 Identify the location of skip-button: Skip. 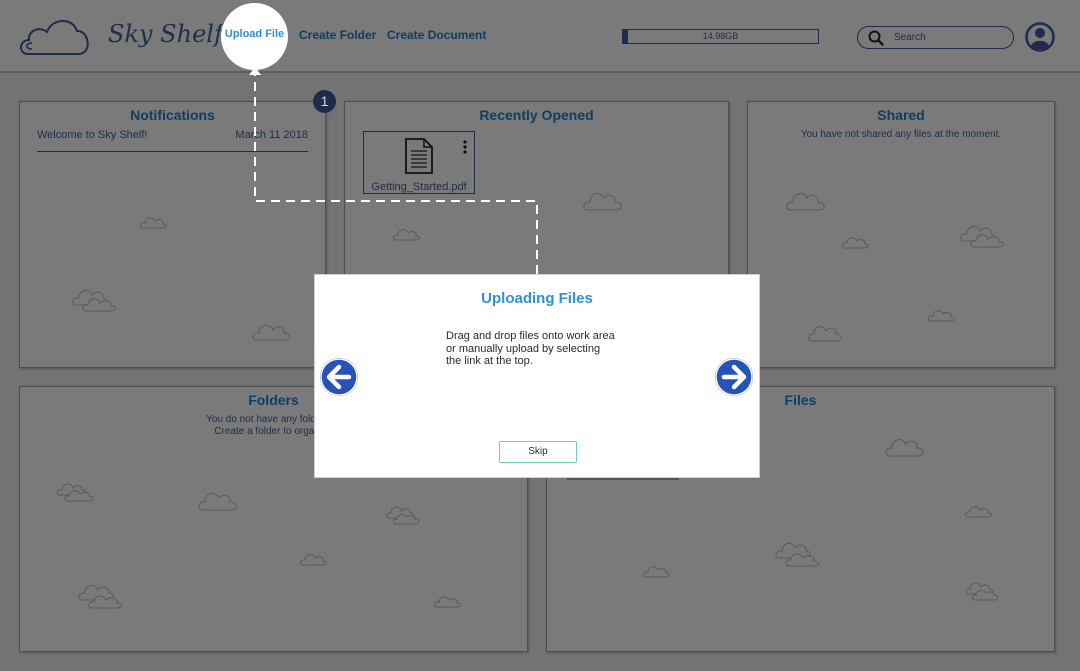
(538, 452).